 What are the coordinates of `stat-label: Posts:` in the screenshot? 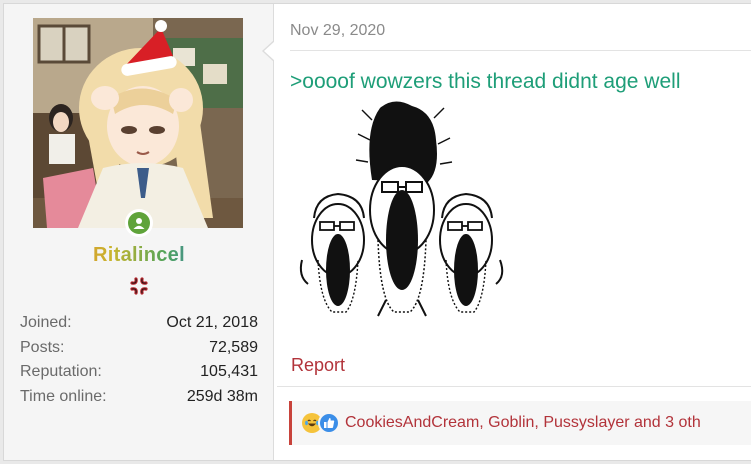 It's located at (42, 347).